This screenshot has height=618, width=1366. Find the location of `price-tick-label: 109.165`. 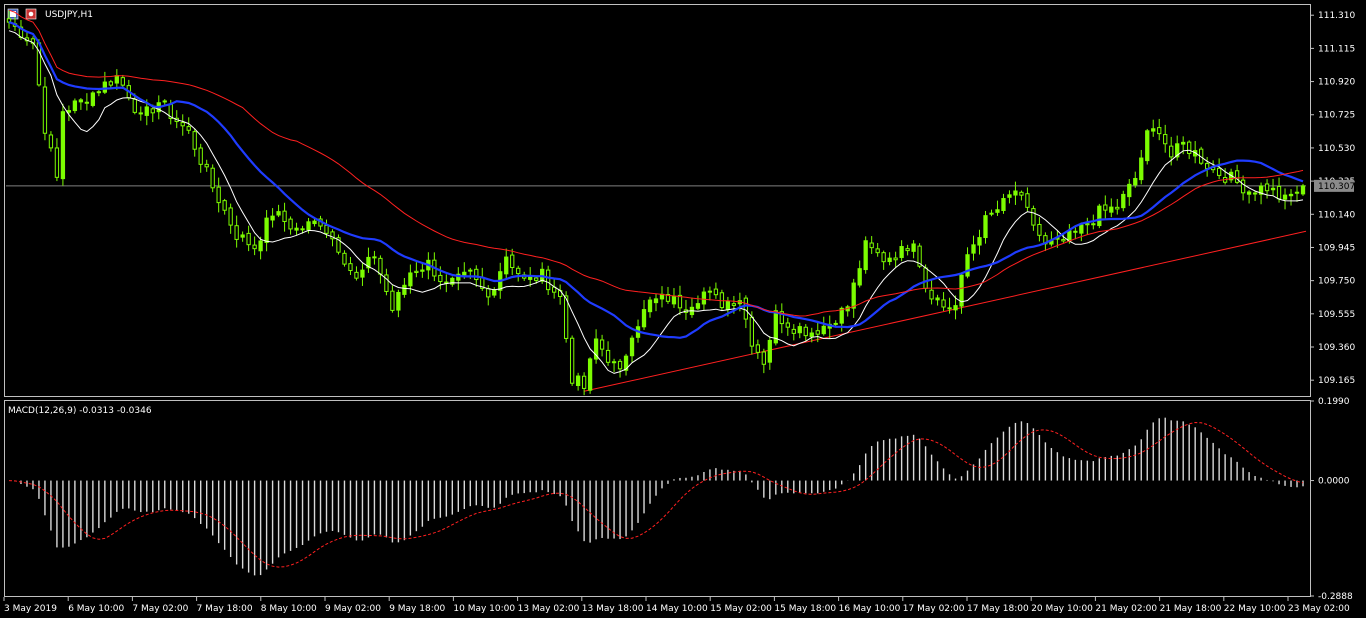

price-tick-label: 109.165 is located at coordinates (1336, 381).